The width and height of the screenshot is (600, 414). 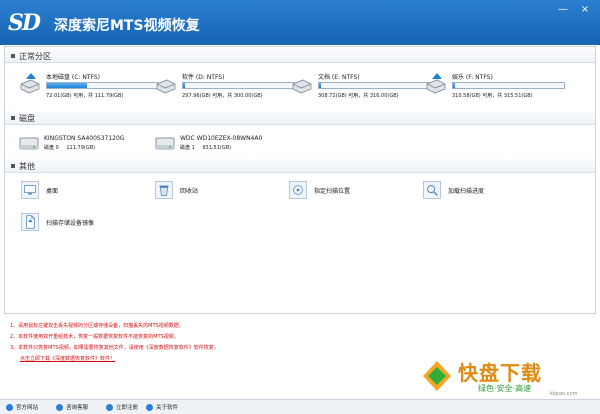 What do you see at coordinates (127, 408) in the screenshot?
I see `register-label: 立即注册` at bounding box center [127, 408].